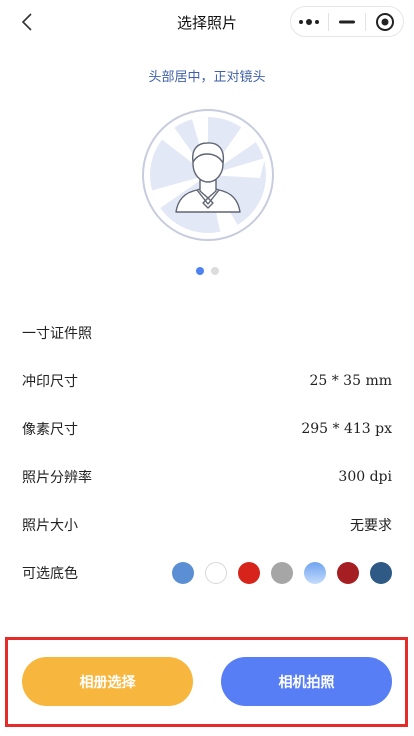  Describe the element at coordinates (207, 333) in the screenshot. I see `spec-title-row: 一寸证件照` at that location.